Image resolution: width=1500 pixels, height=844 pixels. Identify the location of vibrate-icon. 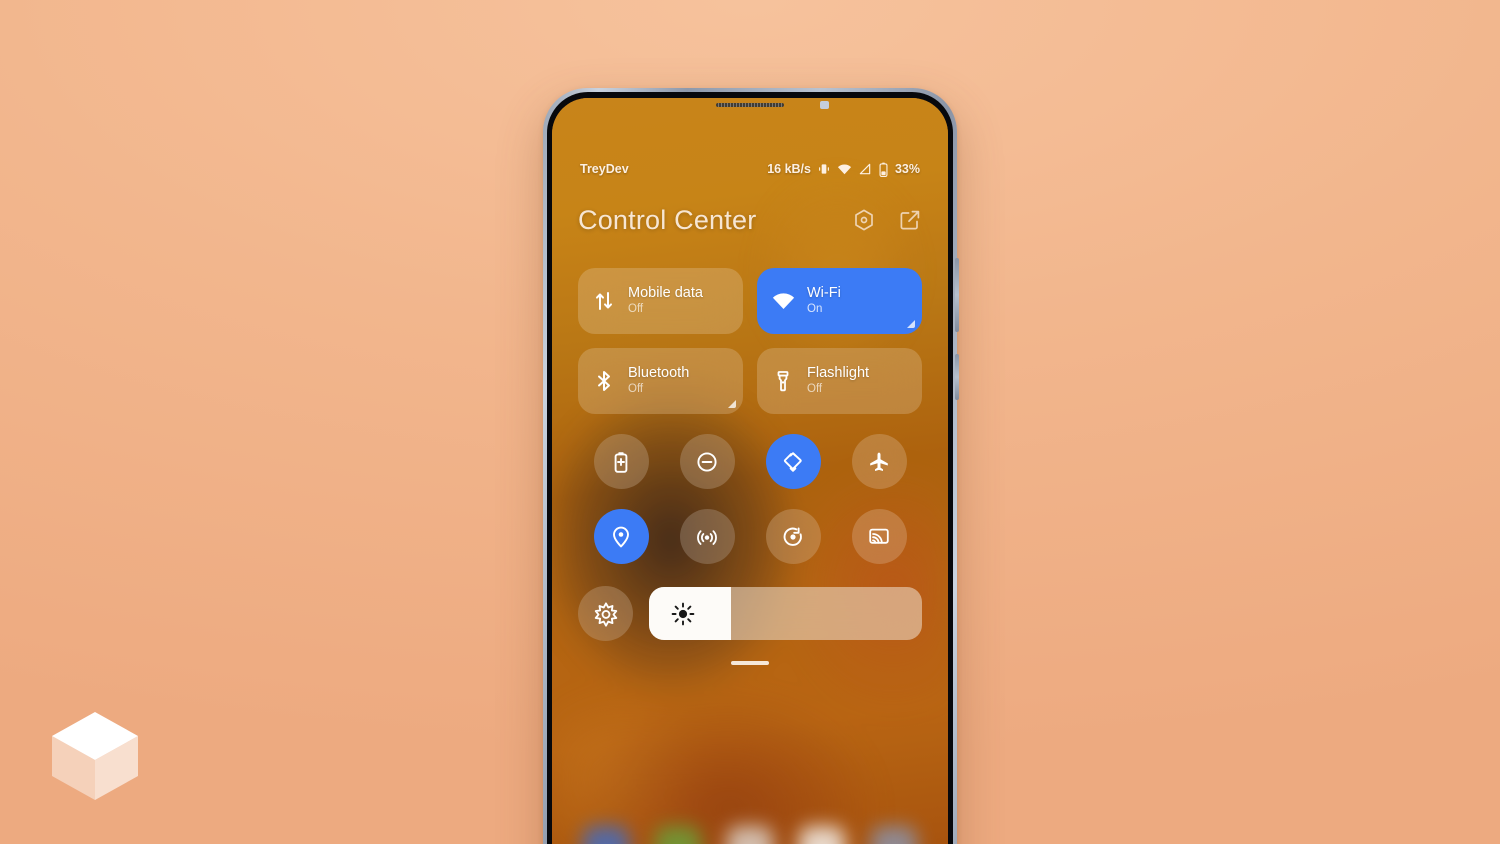
(824, 169).